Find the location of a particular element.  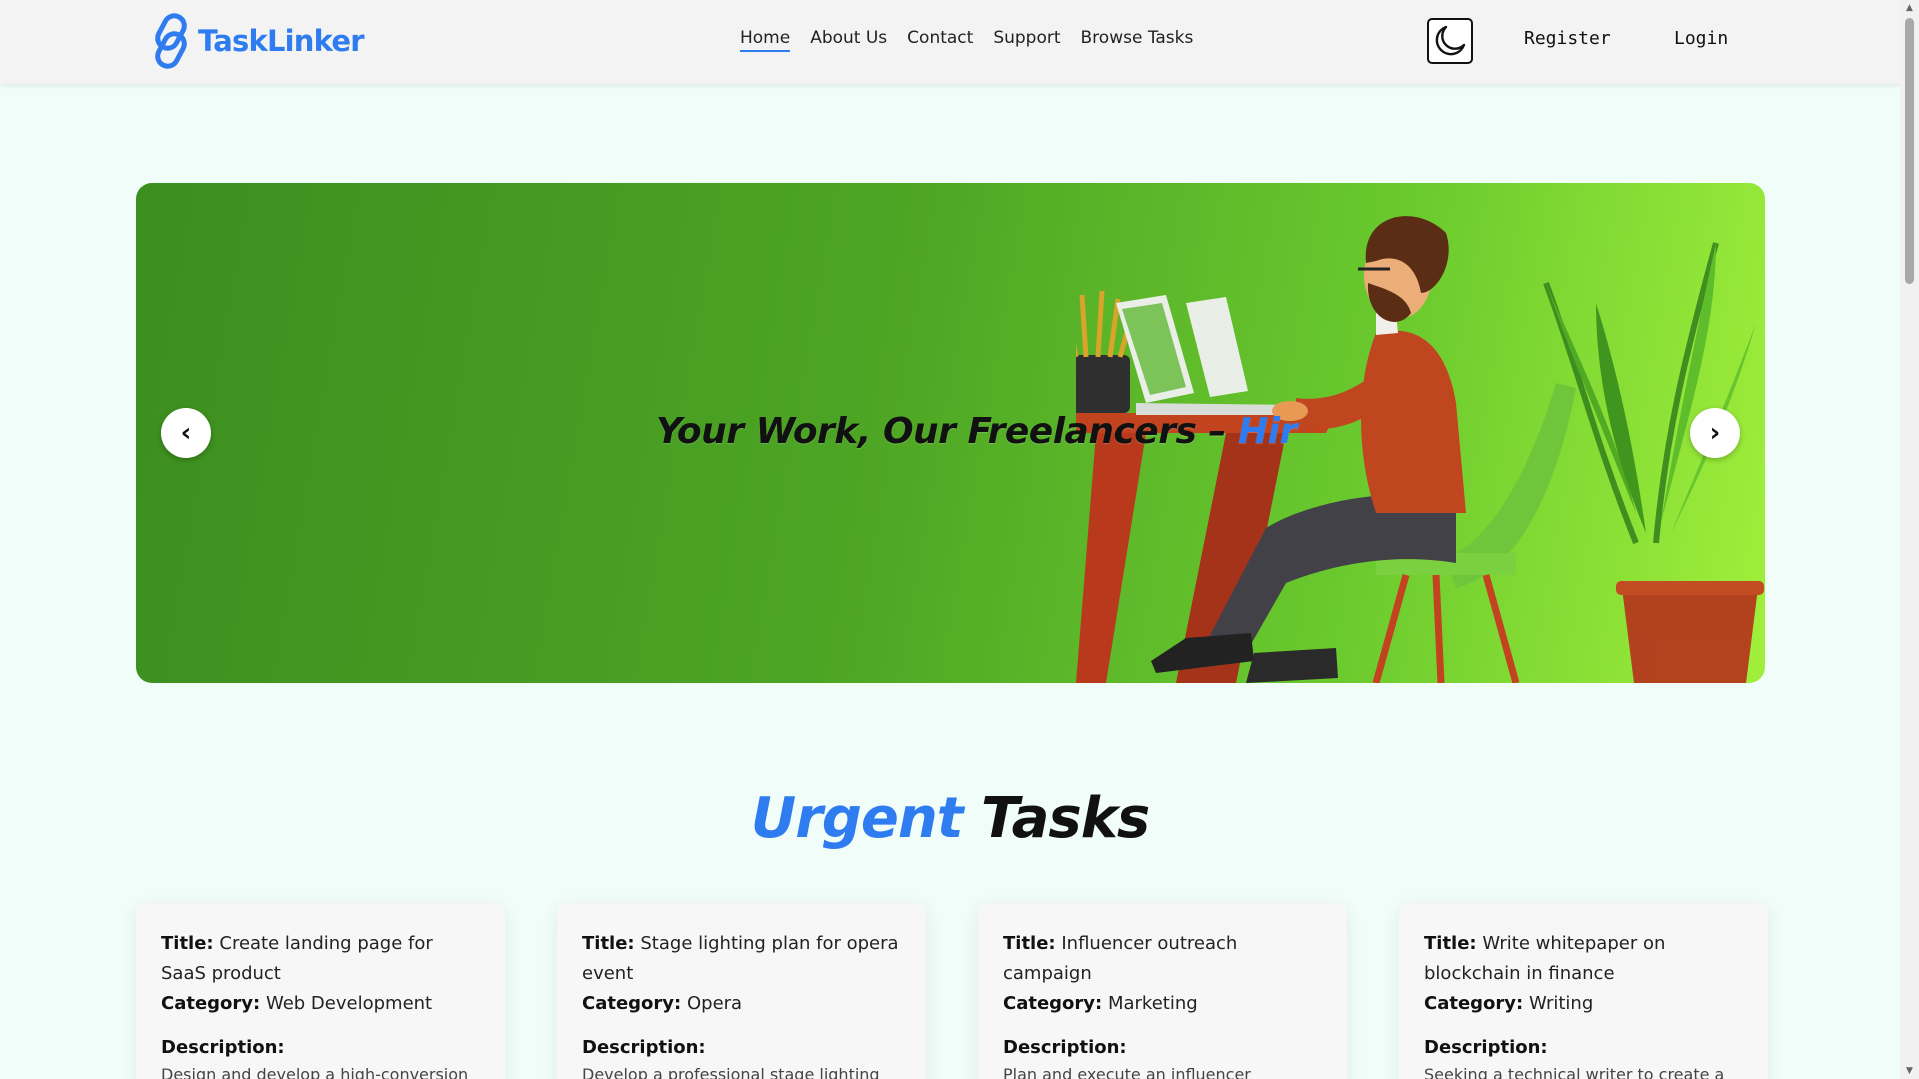

task-category: Opera is located at coordinates (714, 1003).